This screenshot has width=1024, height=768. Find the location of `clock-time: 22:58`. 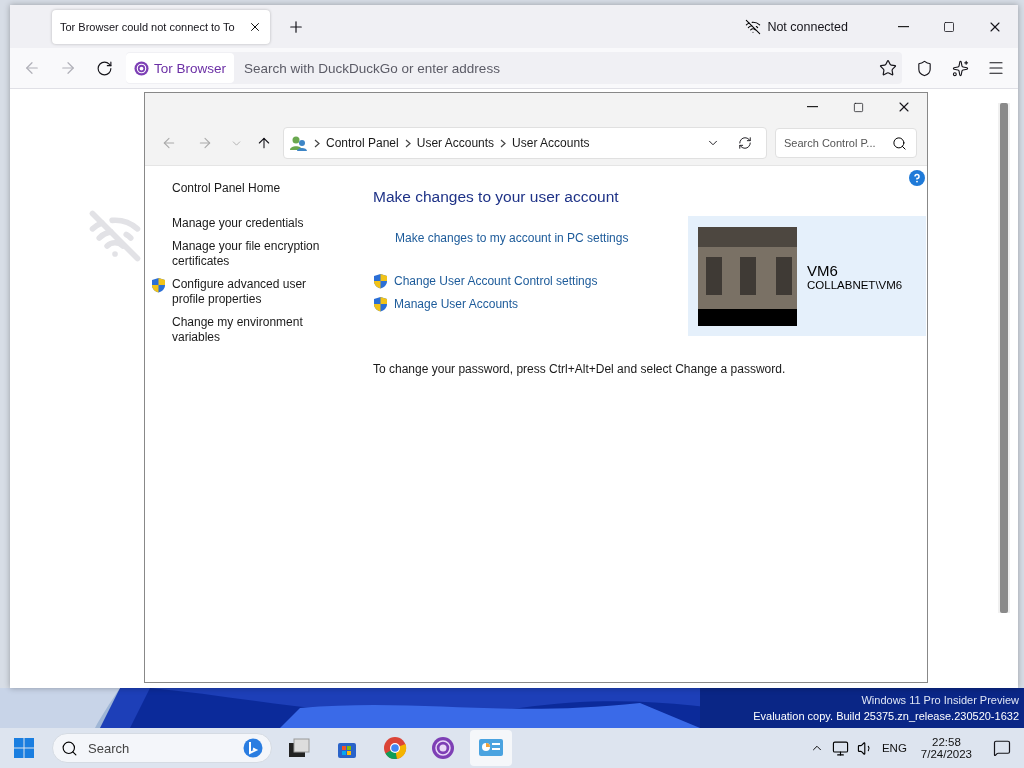

clock-time: 22:58 is located at coordinates (946, 742).